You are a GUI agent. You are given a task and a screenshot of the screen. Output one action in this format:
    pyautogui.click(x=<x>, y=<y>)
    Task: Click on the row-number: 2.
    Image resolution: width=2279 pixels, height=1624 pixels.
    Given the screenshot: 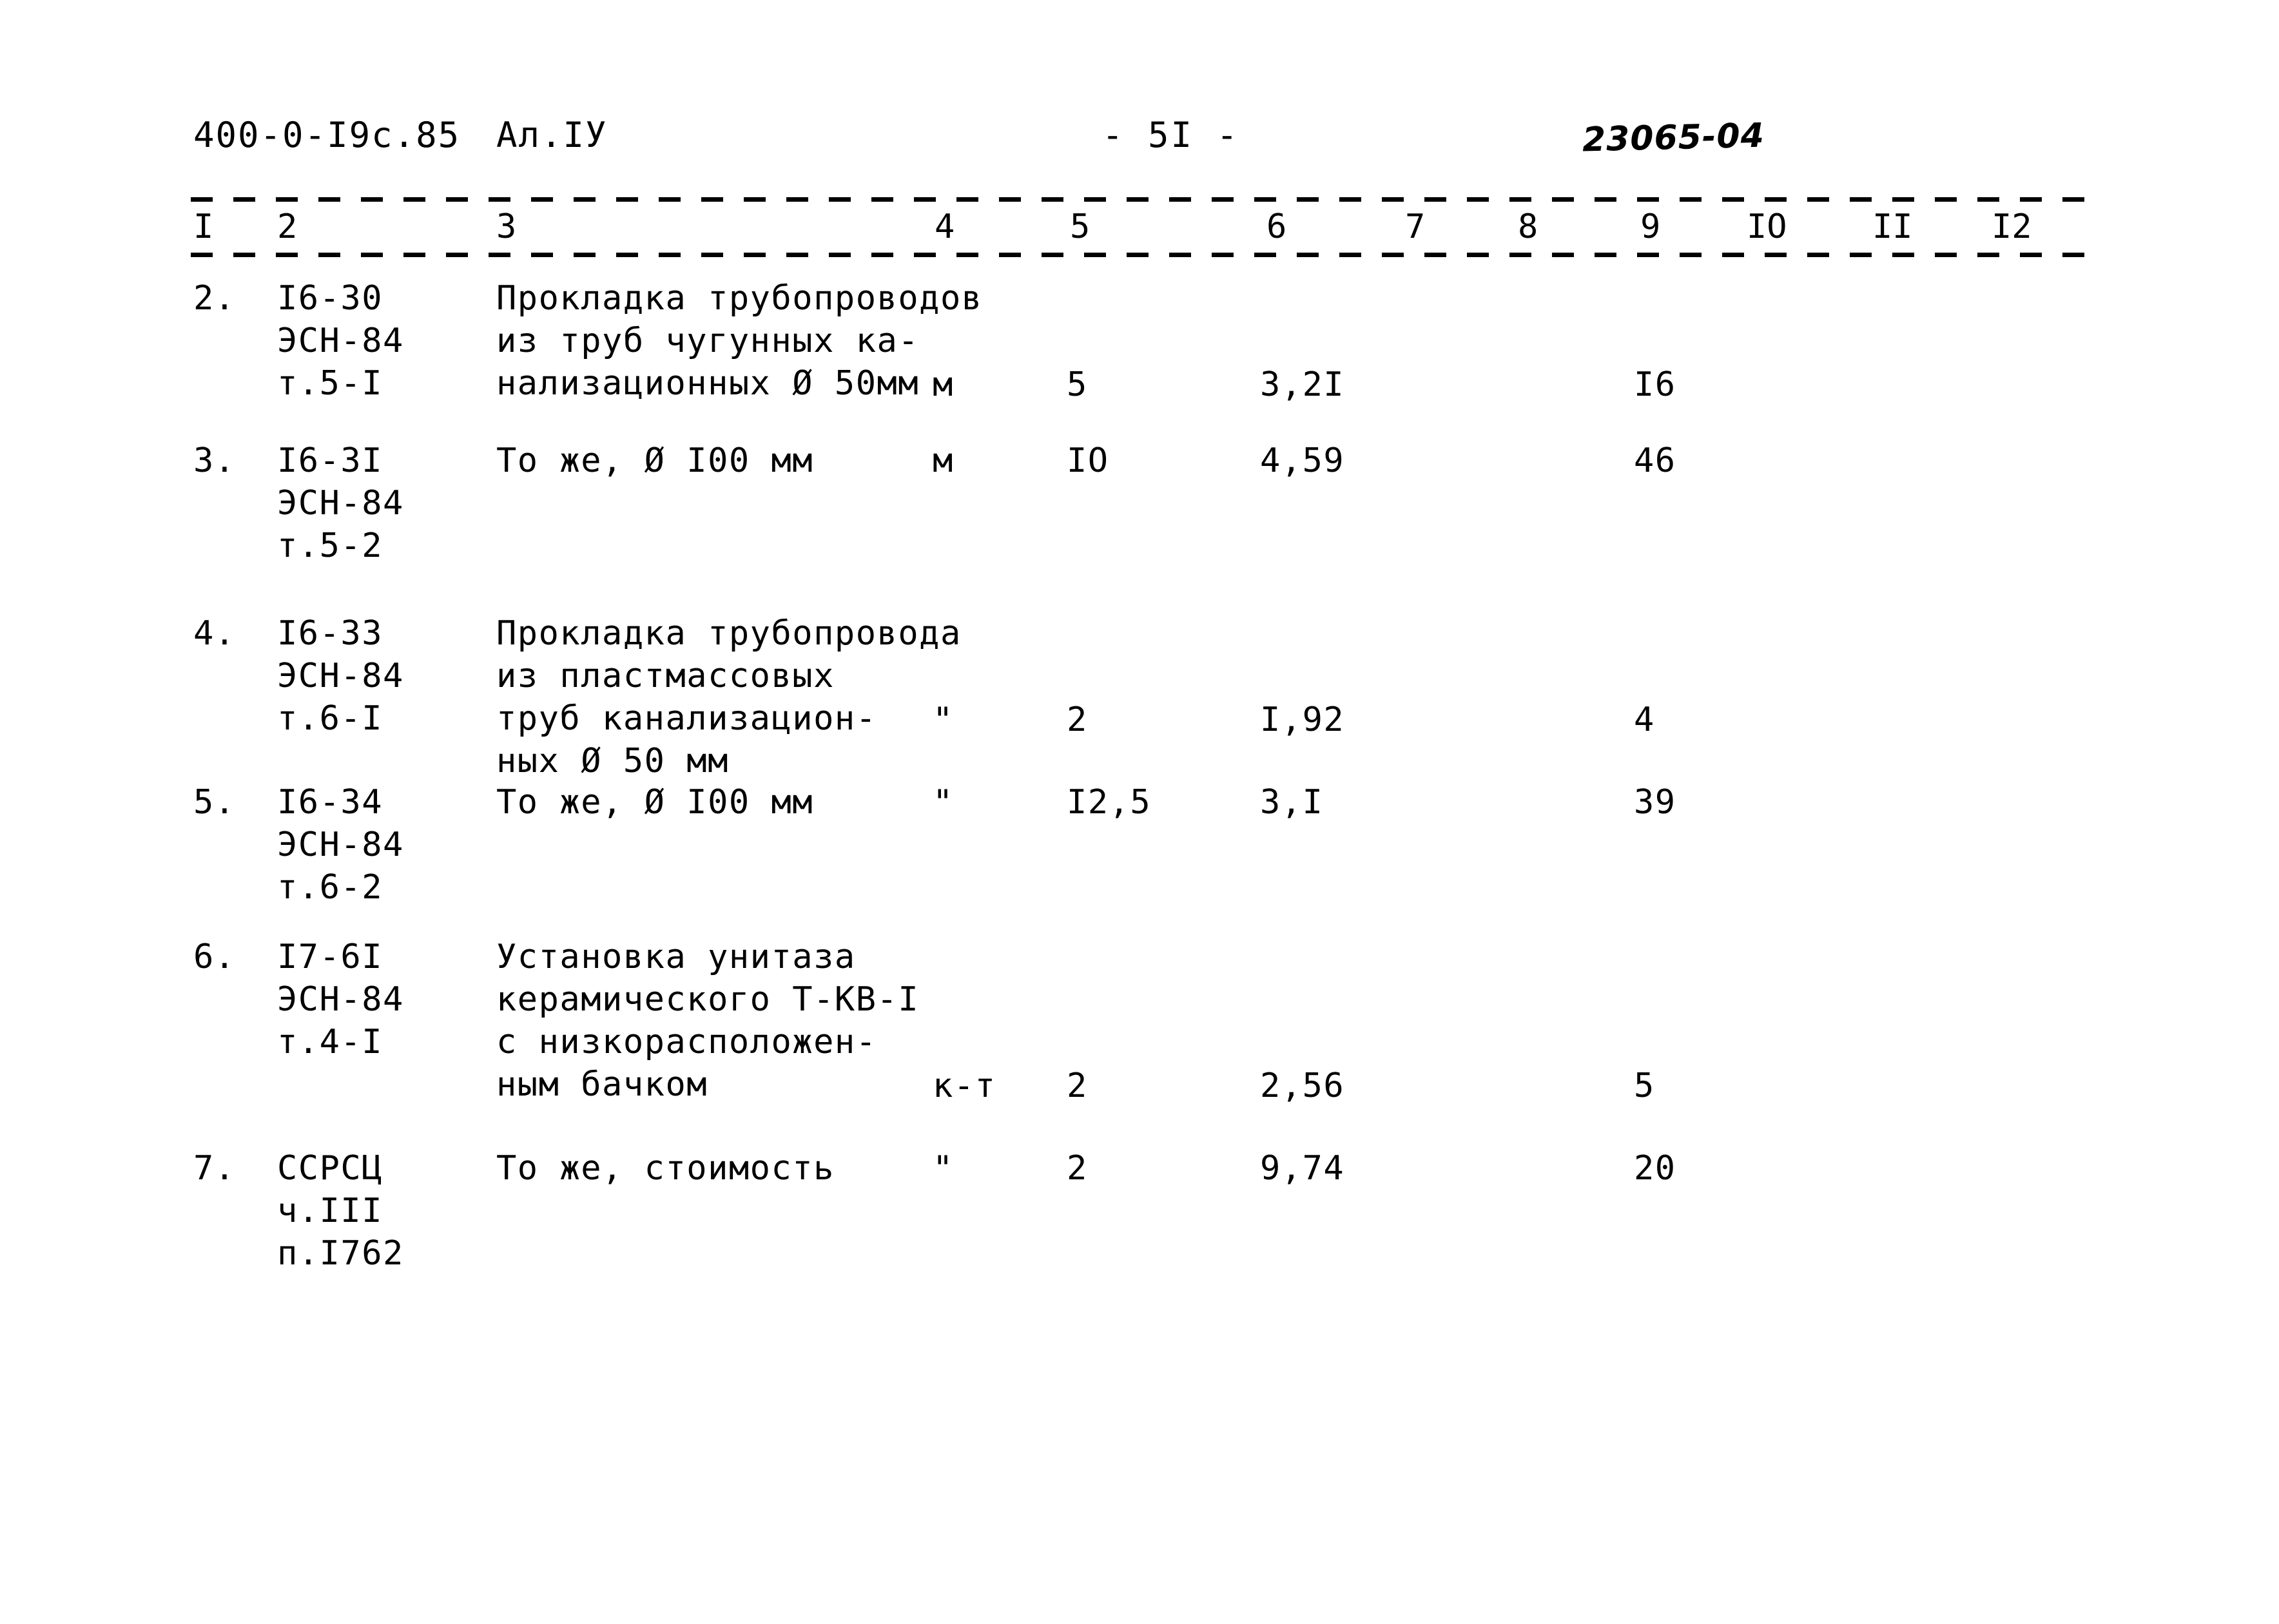 What is the action you would take?
    pyautogui.click(x=214, y=298)
    